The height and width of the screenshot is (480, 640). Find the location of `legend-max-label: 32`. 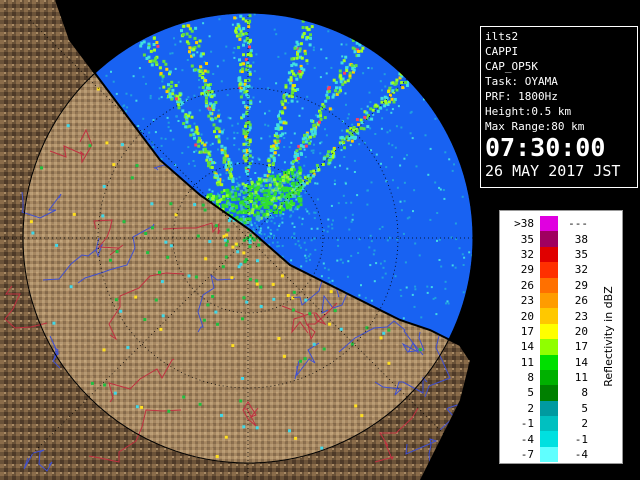

legend-max-label: 32 is located at coordinates (581, 270).